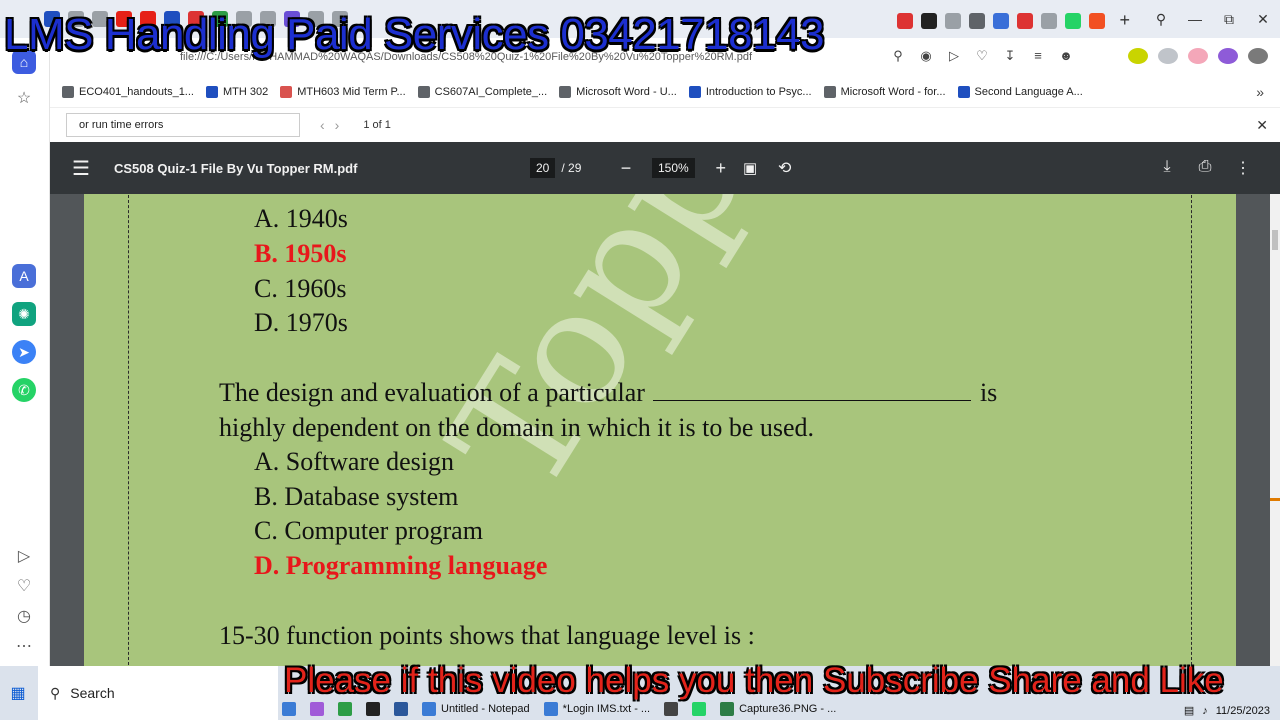  What do you see at coordinates (377, 125) in the screenshot?
I see `find-result-count: 1 of 1` at bounding box center [377, 125].